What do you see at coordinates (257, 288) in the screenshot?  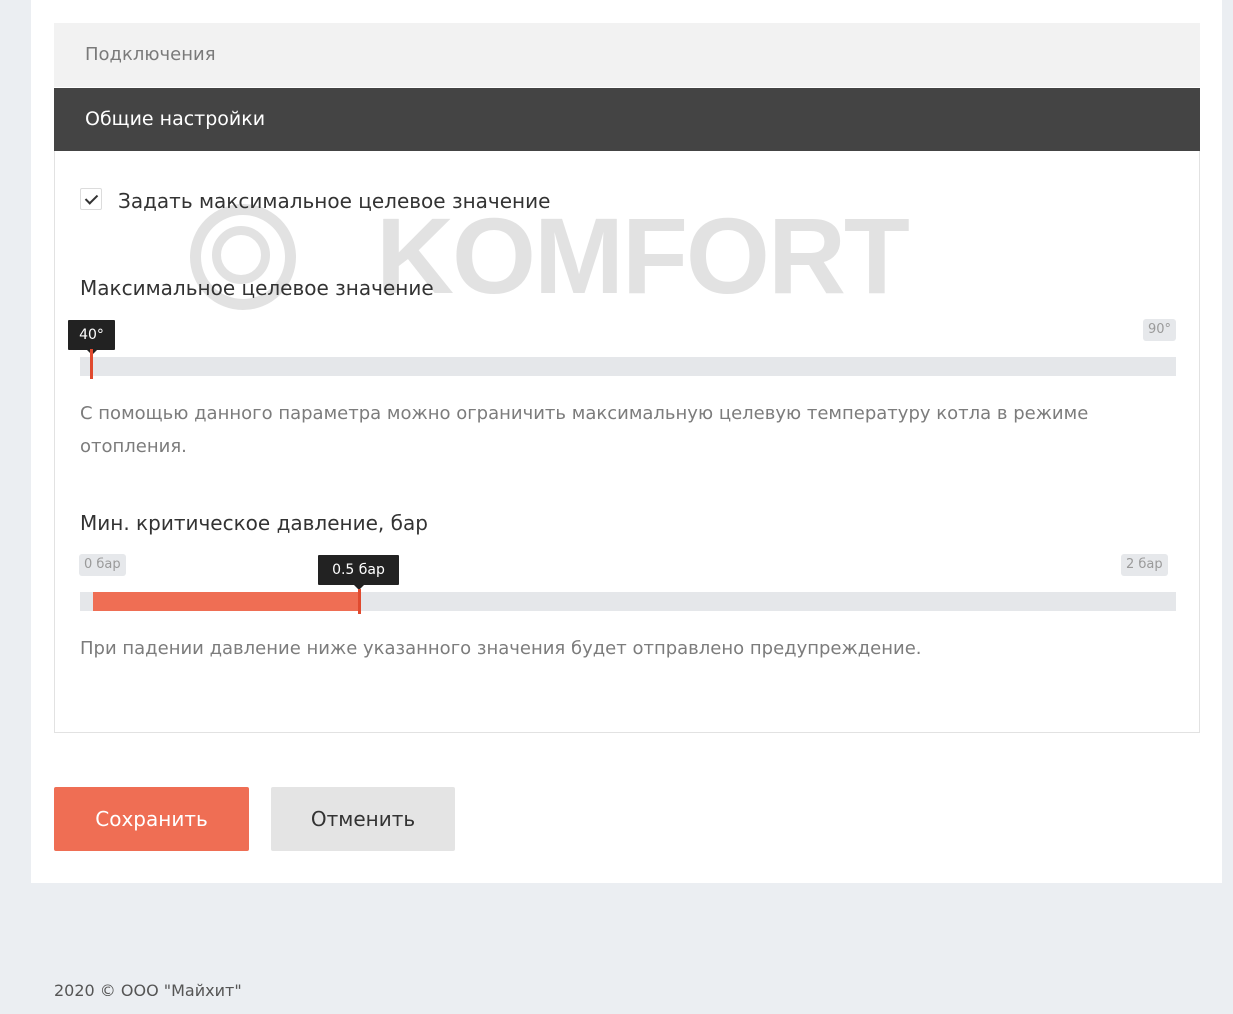 I see `max-target-slider-label: Максимальное целевое значение` at bounding box center [257, 288].